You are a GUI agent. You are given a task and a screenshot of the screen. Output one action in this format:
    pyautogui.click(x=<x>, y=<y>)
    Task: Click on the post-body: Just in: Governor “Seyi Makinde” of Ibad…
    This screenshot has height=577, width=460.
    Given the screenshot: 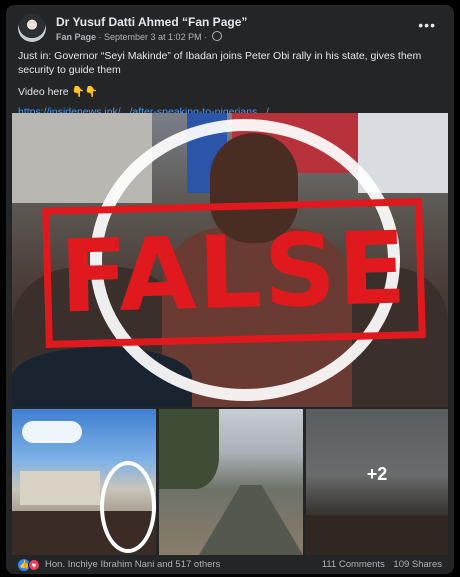 What is the action you would take?
    pyautogui.click(x=220, y=63)
    